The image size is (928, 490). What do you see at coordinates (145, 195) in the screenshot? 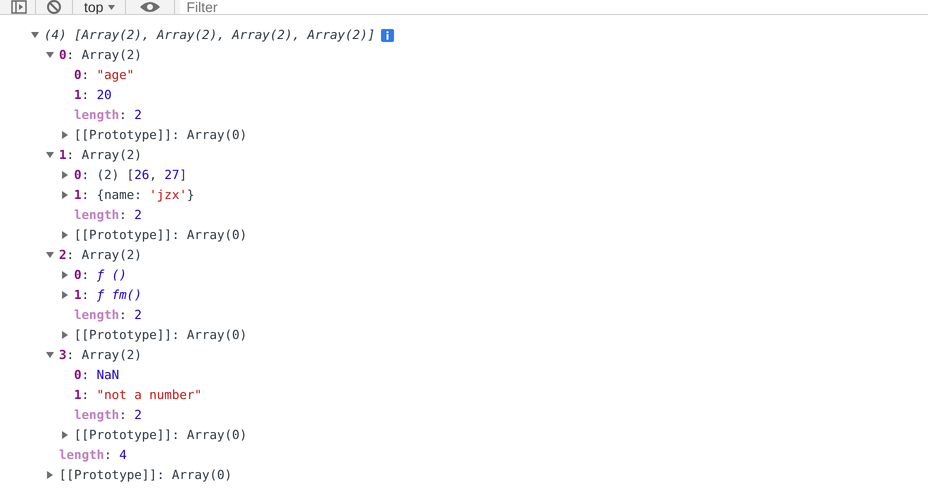
I see `property-value: {name: 'jzx'}` at bounding box center [145, 195].